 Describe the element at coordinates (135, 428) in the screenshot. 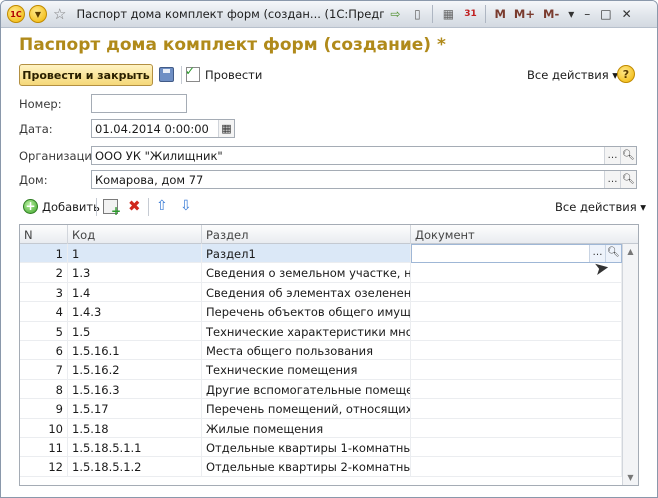

I see `cell-kod: 1.5.18` at that location.